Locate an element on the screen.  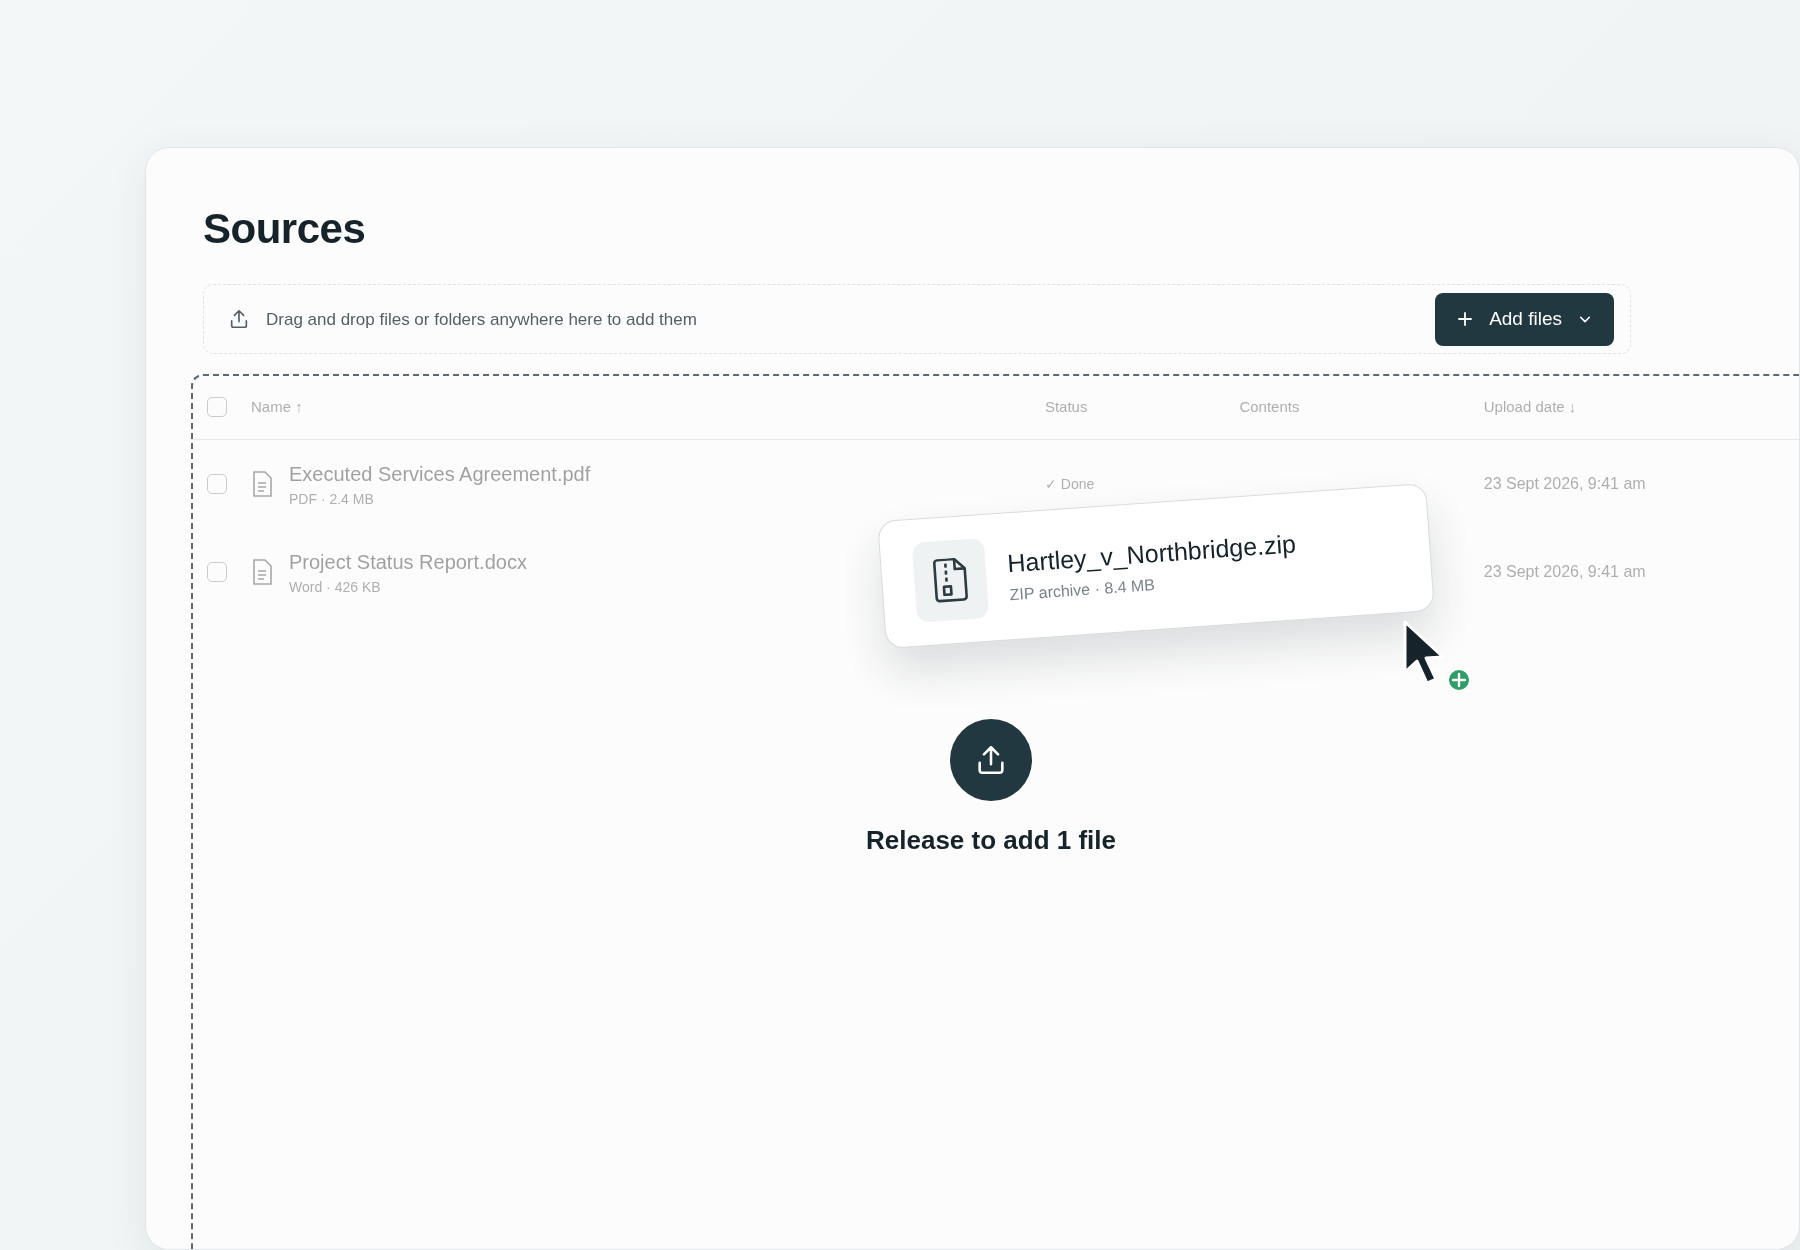
file-meta: Word · 426 KB is located at coordinates (335, 587).